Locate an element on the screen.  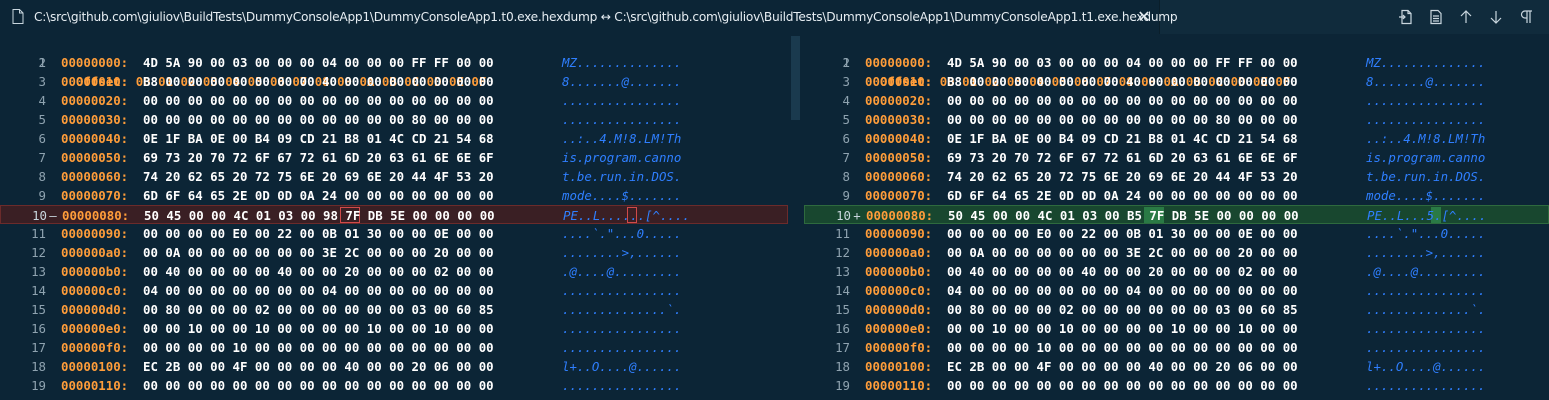
open-preview-icon is located at coordinates (1436, 17).